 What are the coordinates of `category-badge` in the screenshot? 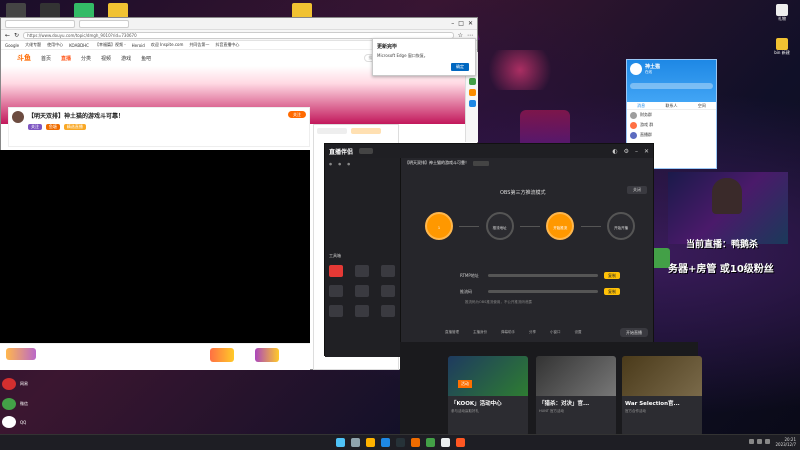 It's located at (481, 163).